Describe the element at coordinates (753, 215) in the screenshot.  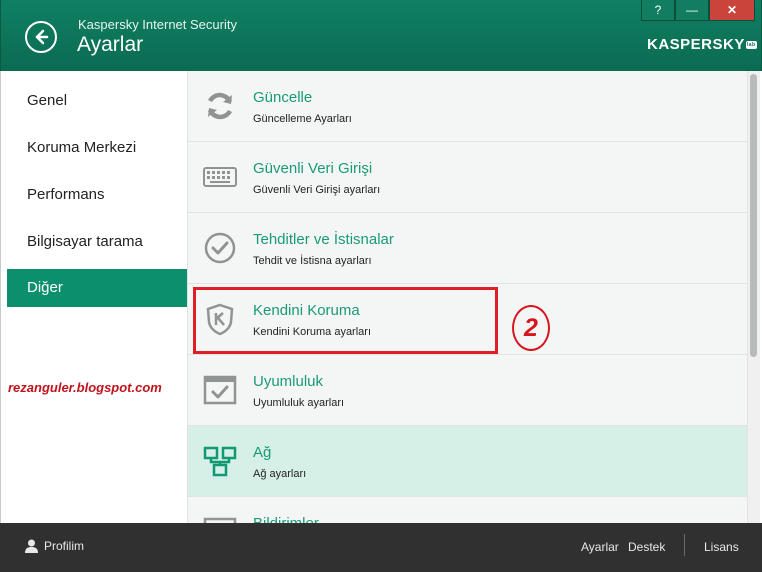
I see `scrollbar-thumb` at that location.